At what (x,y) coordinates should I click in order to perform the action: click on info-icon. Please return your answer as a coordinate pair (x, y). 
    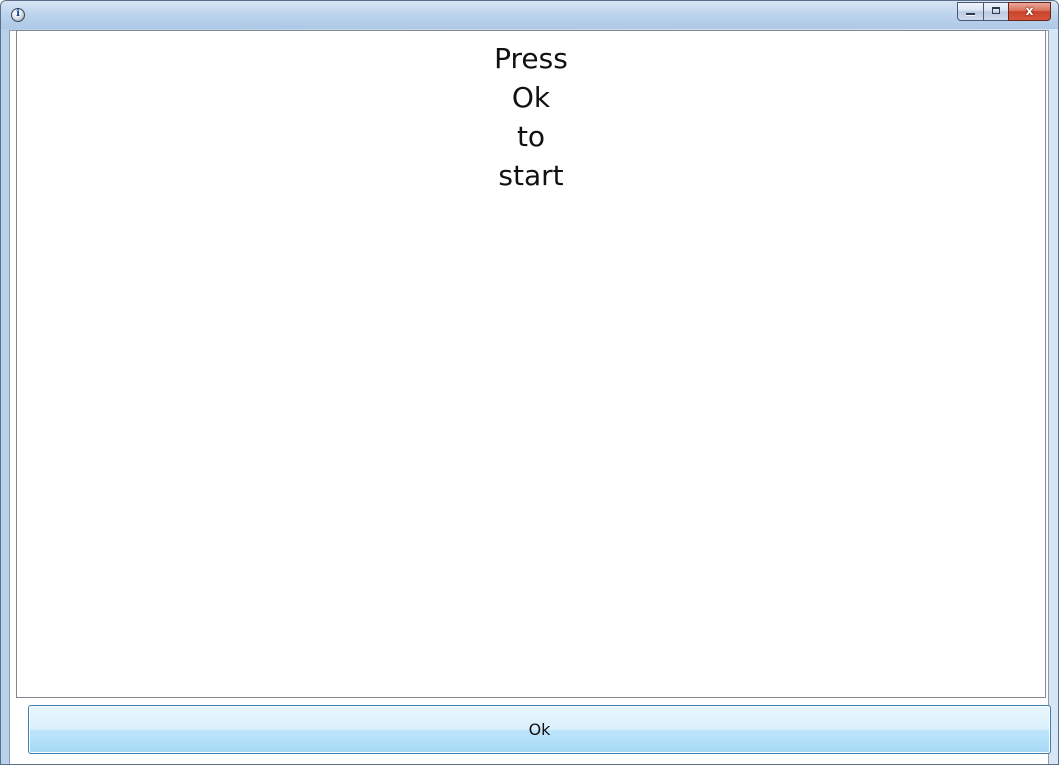
    Looking at the image, I should click on (18, 15).